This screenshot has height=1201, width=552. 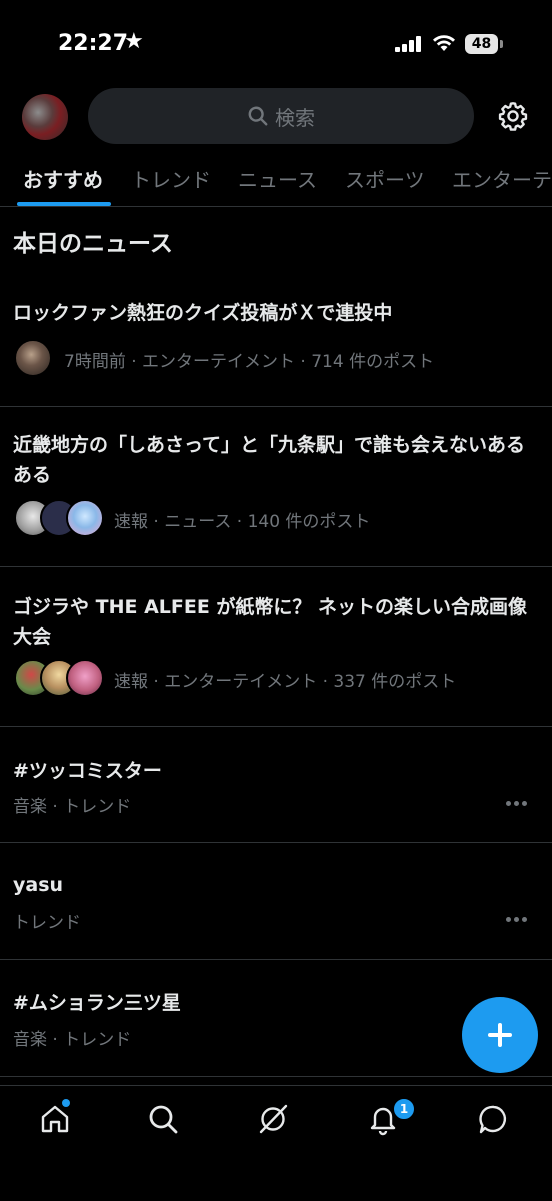 What do you see at coordinates (45, 117) in the screenshot?
I see `profile-avatar` at bounding box center [45, 117].